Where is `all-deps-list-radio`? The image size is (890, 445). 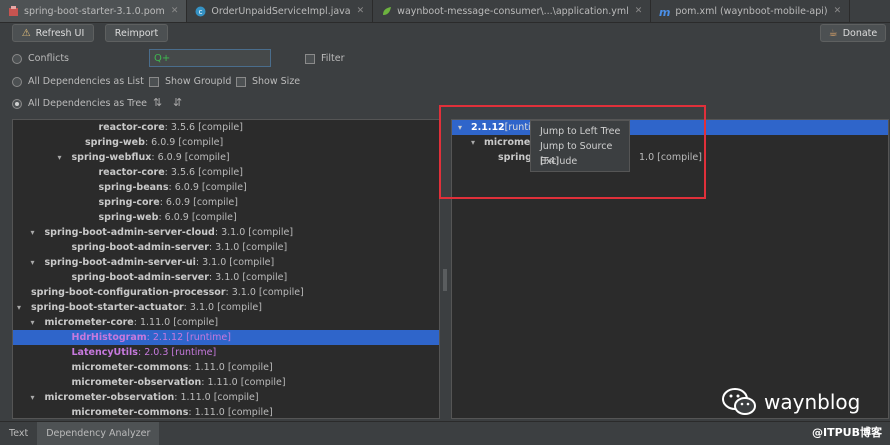 all-deps-list-radio is located at coordinates (17, 81).